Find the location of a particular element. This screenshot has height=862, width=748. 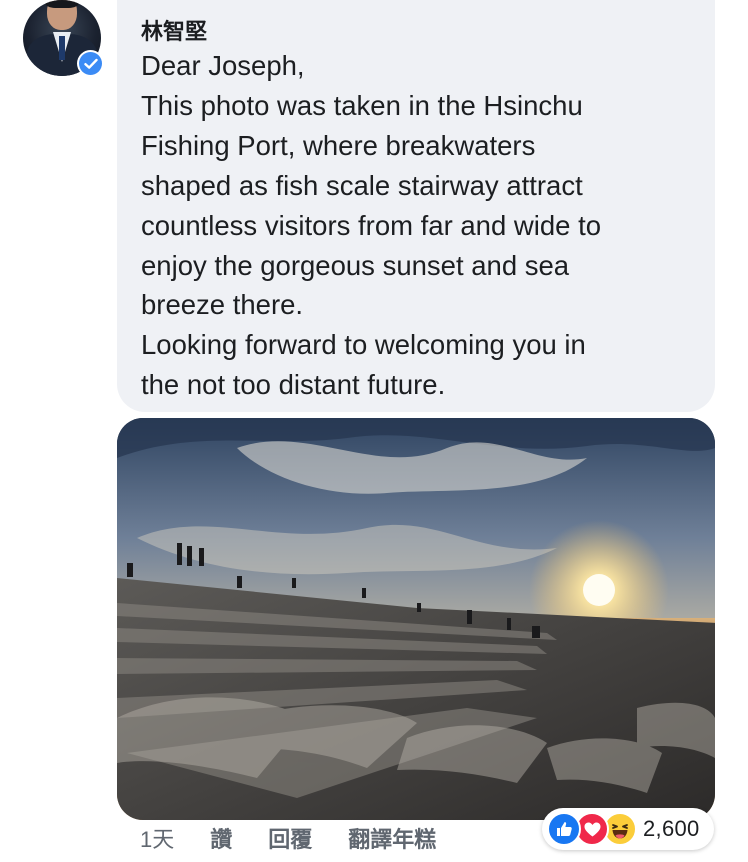

message-line: Dear Joseph, is located at coordinates (223, 65).